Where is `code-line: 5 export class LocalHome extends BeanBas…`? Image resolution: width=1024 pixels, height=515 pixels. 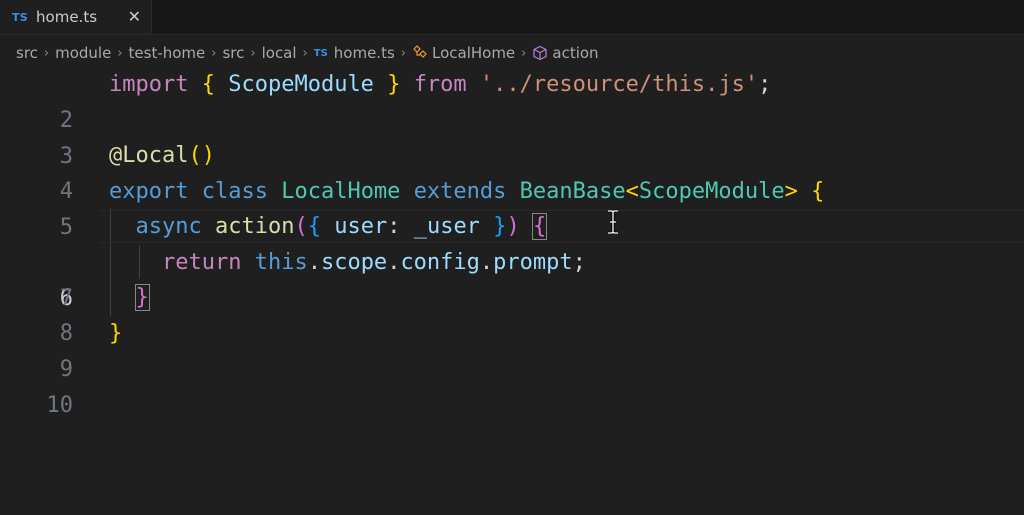
code-line: 5 export class LocalHome extends BeanBas… is located at coordinates (512, 207).